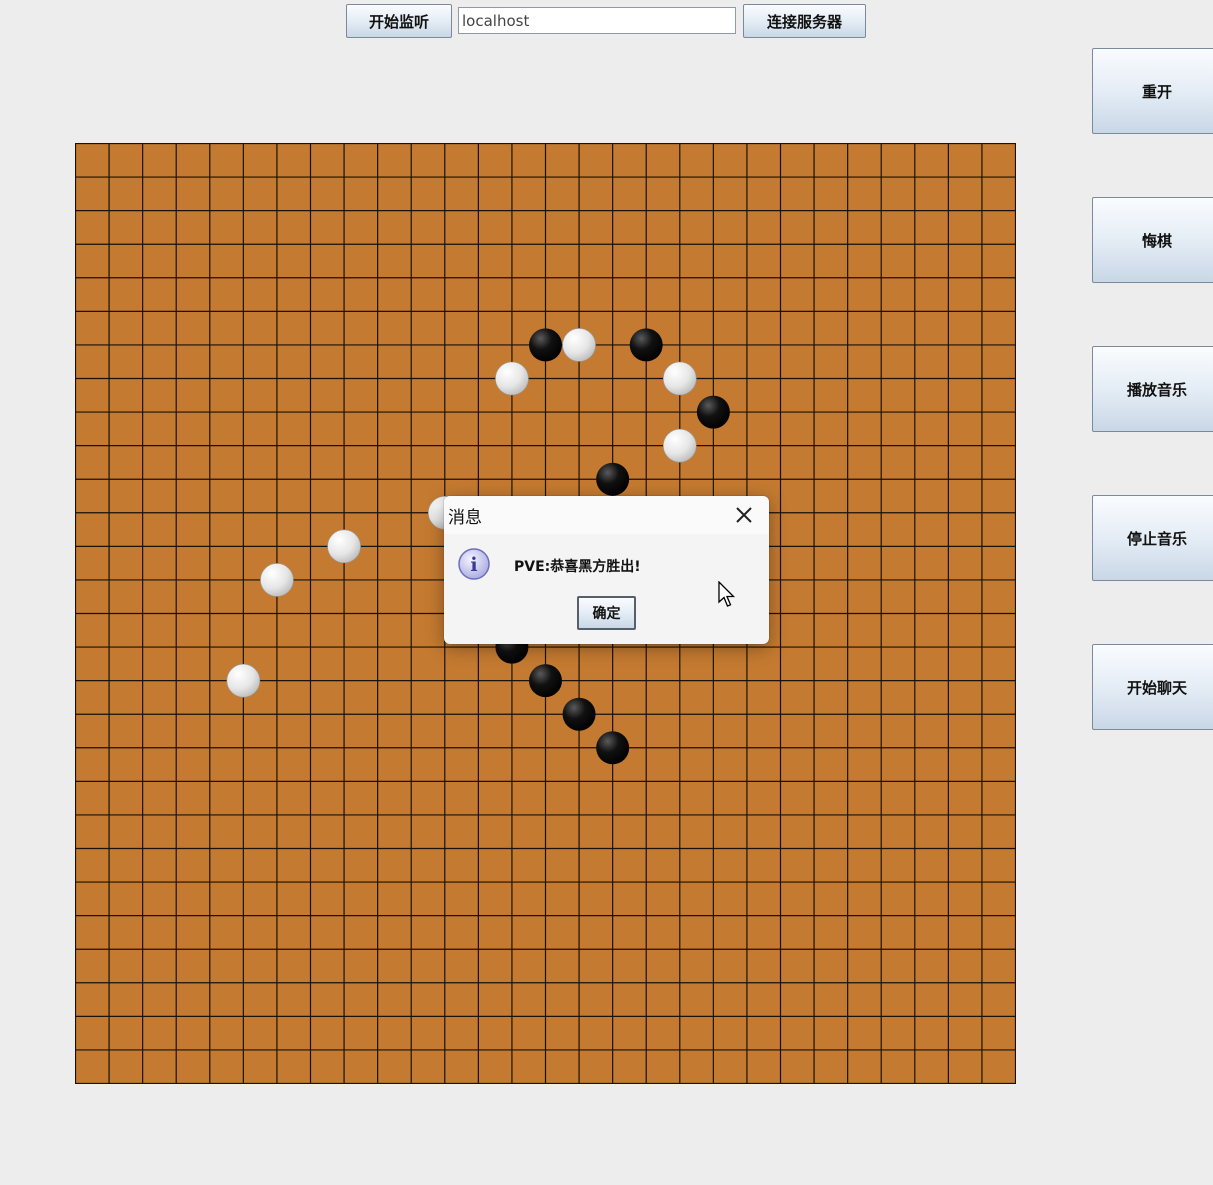 The width and height of the screenshot is (1213, 1185). What do you see at coordinates (606, 515) in the screenshot?
I see `dialog-titlebar: 消息` at bounding box center [606, 515].